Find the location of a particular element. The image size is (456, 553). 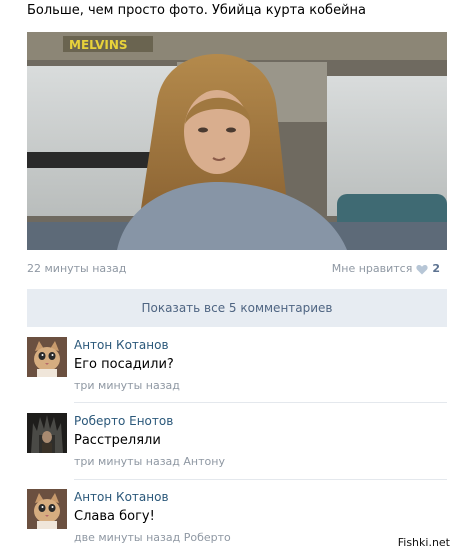

watermark: Fishki.net is located at coordinates (423, 542).